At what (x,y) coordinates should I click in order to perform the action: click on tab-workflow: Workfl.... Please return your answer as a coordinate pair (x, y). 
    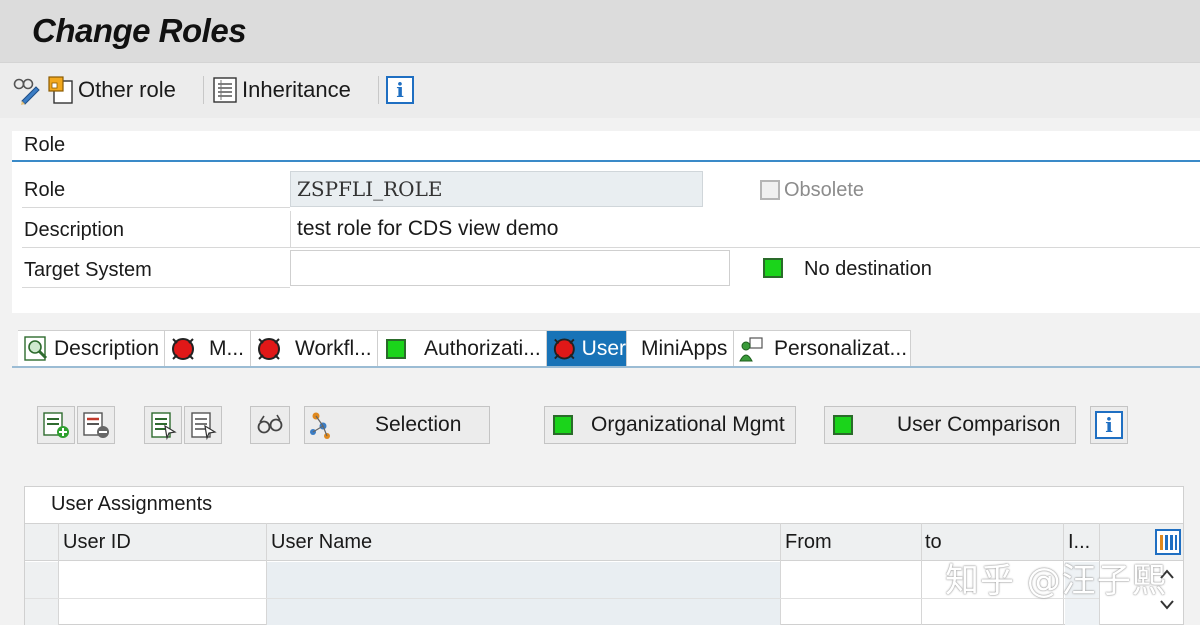
    Looking at the image, I should click on (314, 348).